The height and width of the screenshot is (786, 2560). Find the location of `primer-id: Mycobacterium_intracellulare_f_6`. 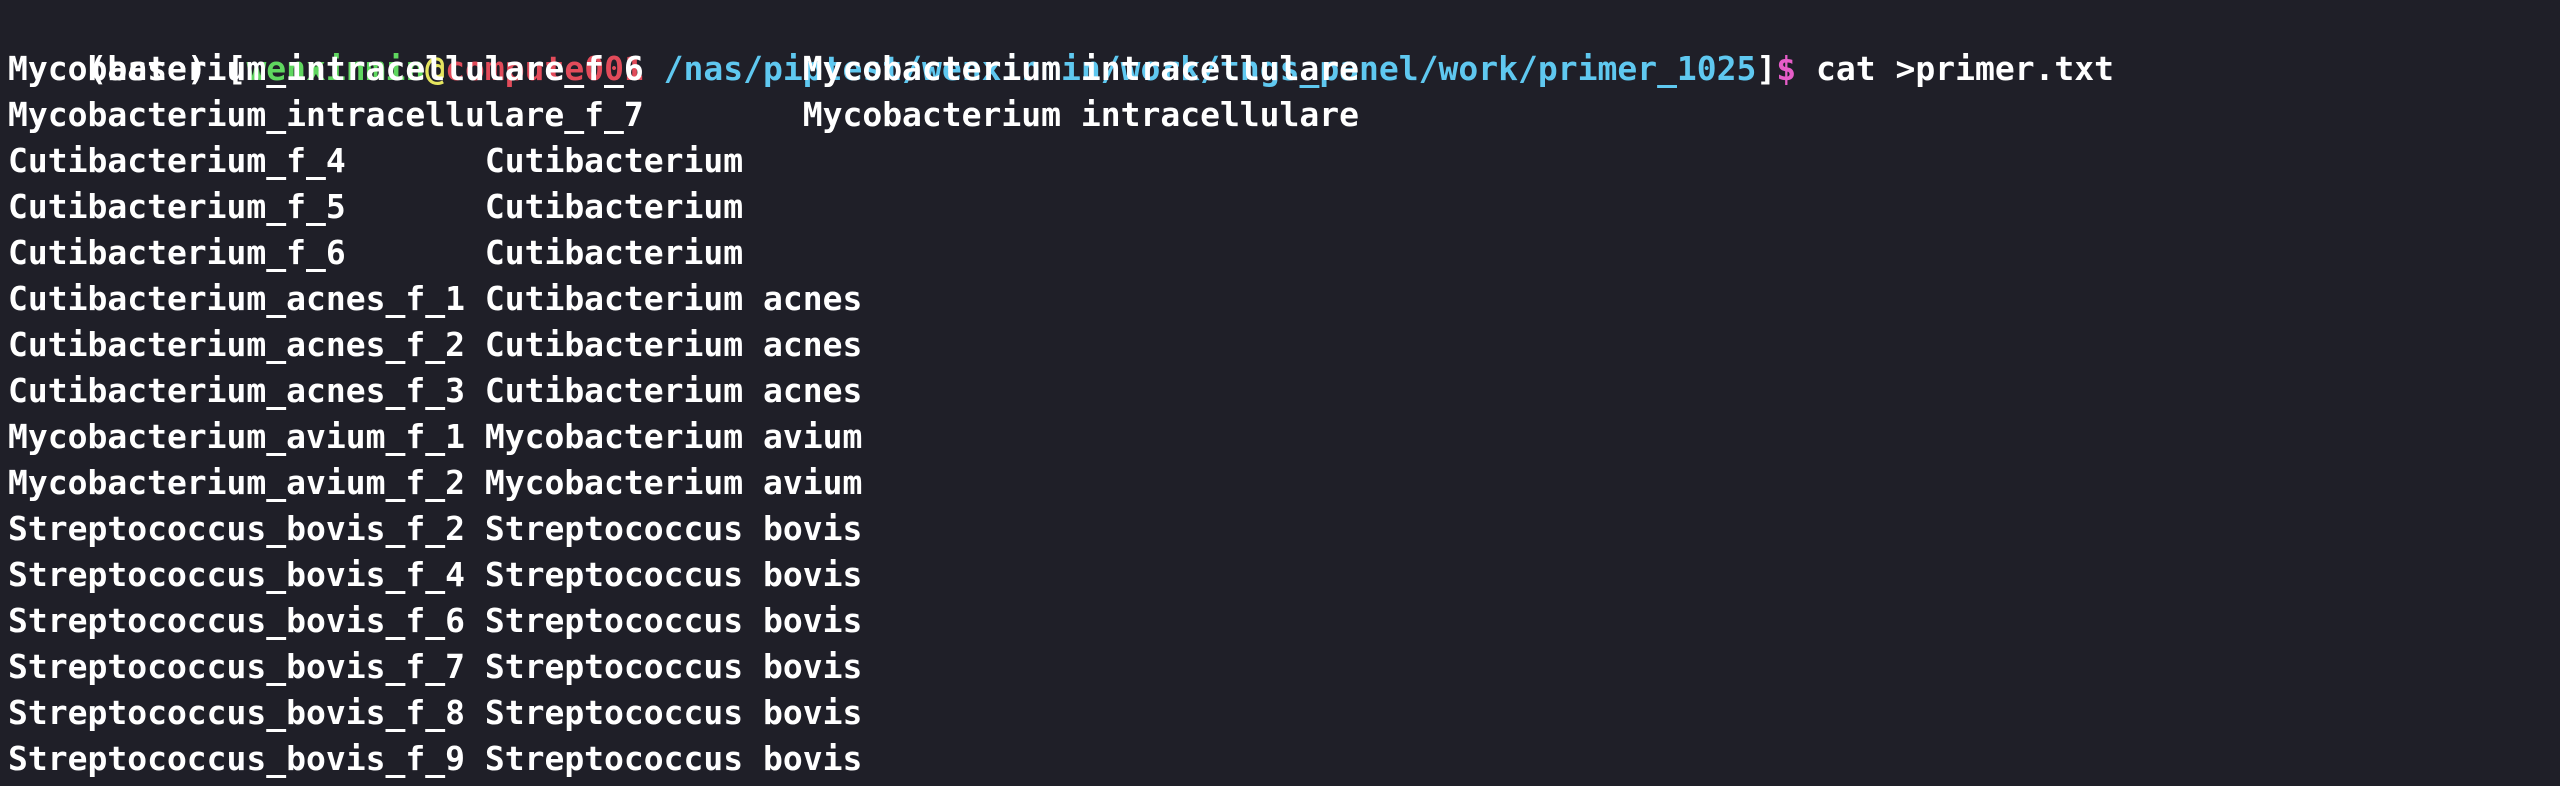

primer-id: Mycobacterium_intracellulare_f_6 is located at coordinates (326, 68).